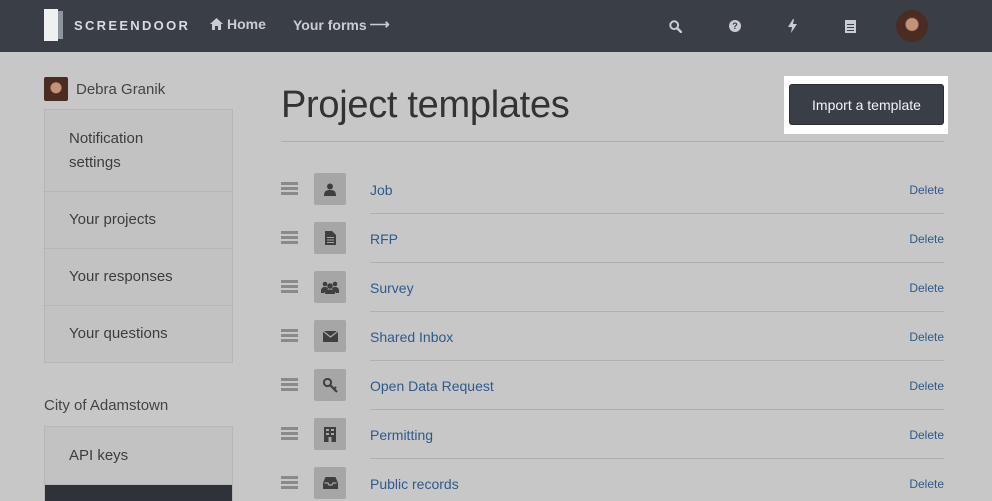  Describe the element at coordinates (392, 288) in the screenshot. I see `template-name-link: Survey` at that location.